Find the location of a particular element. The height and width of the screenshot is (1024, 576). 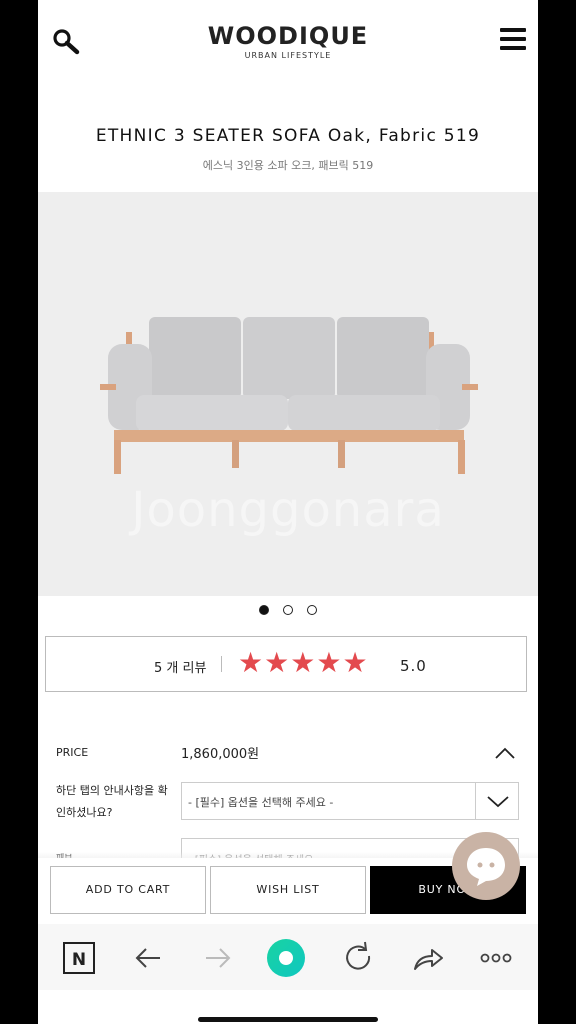

review-summary: 5 개 리뷰 ★★★★★ 5.0 is located at coordinates (286, 664).